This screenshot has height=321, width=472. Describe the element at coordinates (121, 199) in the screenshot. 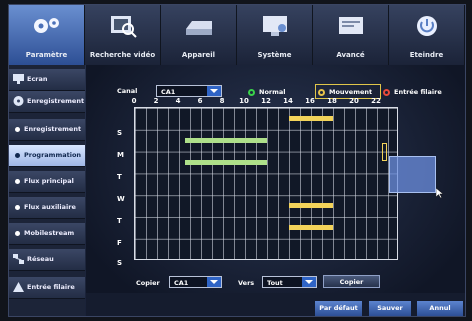

I see `day-label: W` at that location.